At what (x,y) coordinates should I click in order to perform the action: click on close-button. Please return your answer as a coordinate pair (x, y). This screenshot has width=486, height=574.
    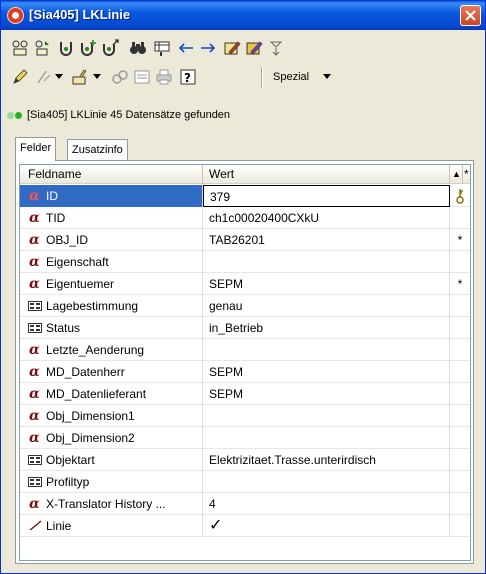
    Looking at the image, I should click on (470, 15).